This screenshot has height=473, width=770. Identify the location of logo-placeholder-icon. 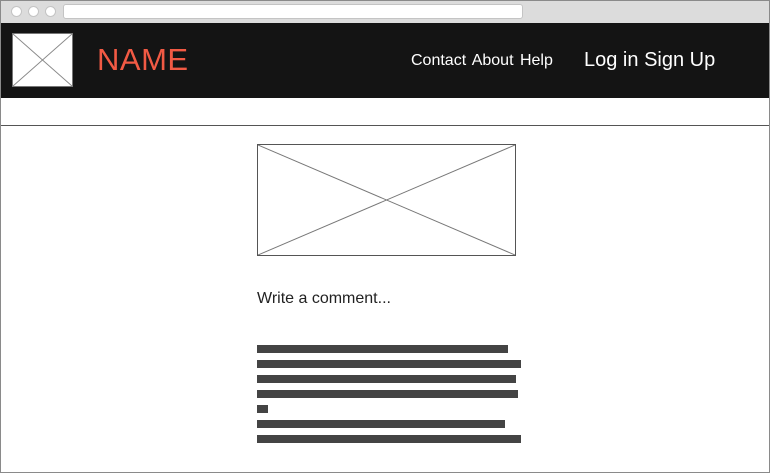
(42, 60).